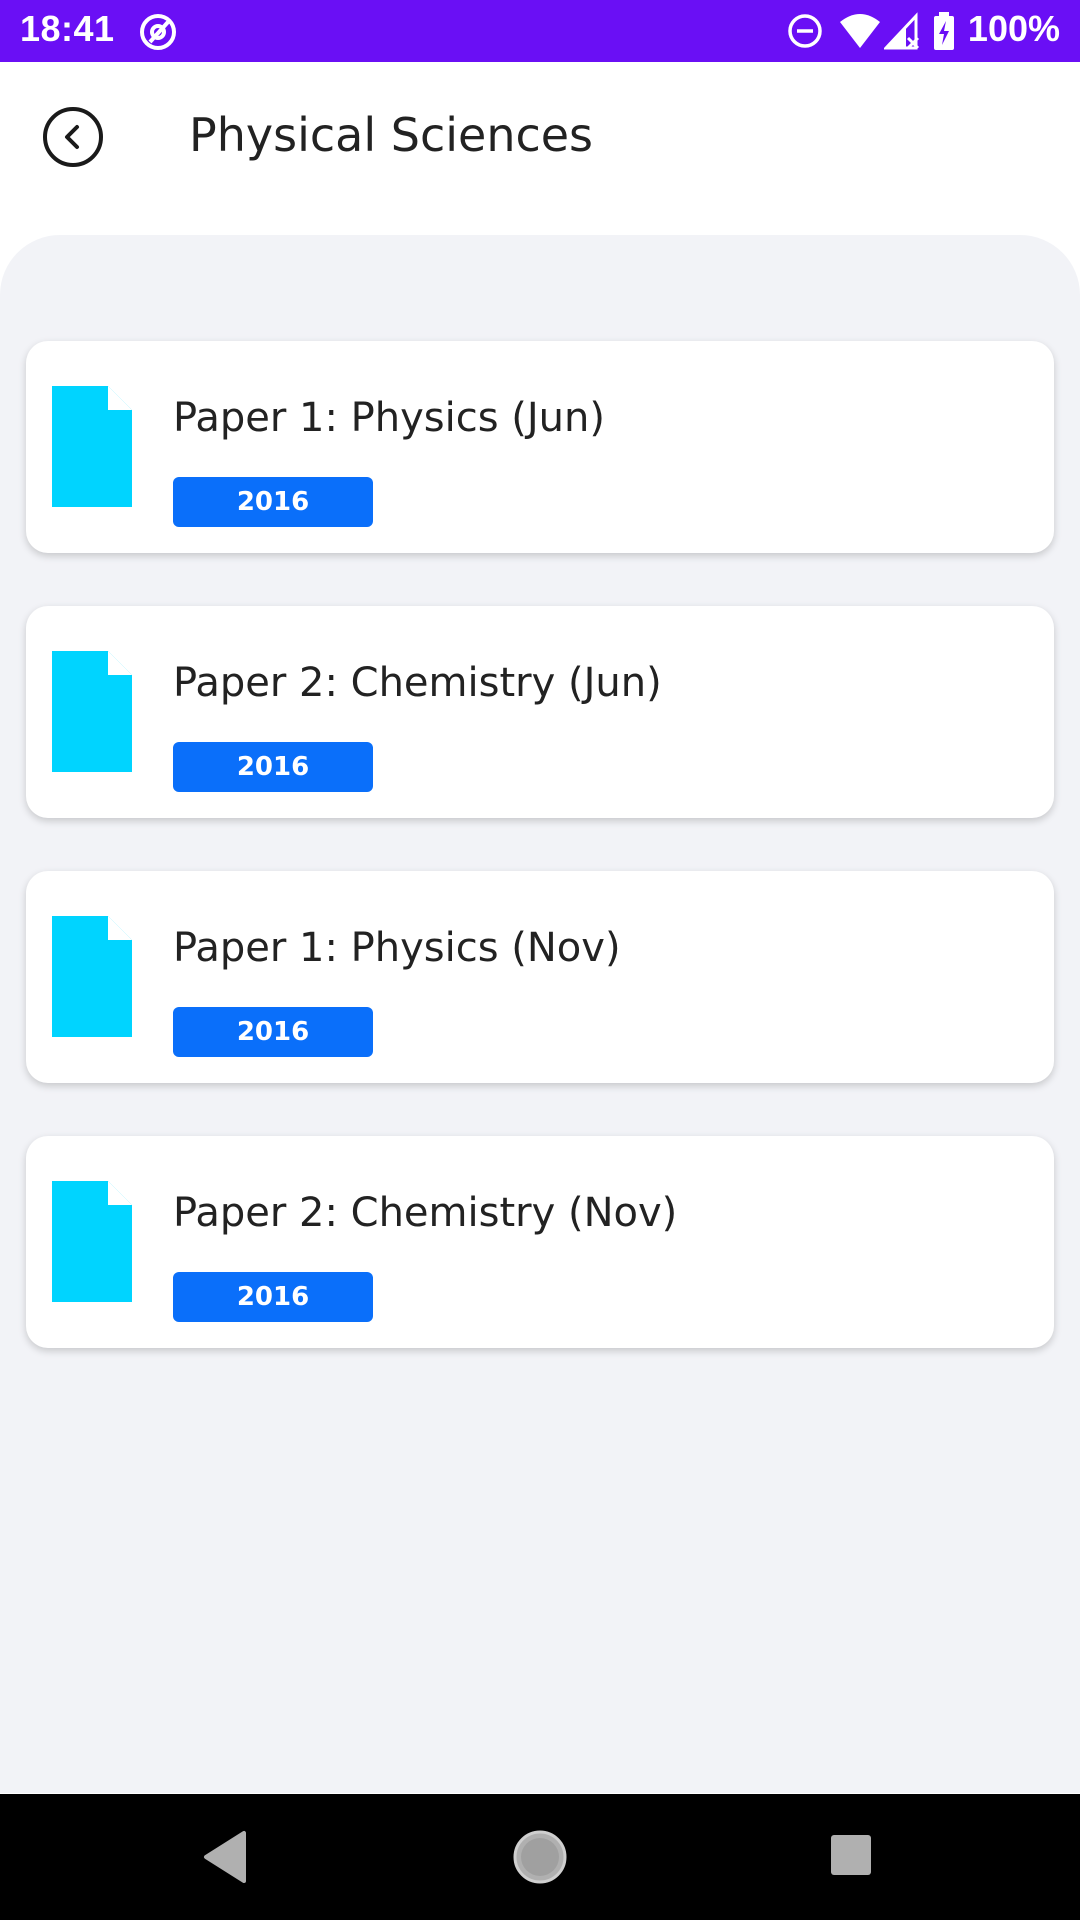  I want to click on back-triangle-icon, so click(225, 1859).